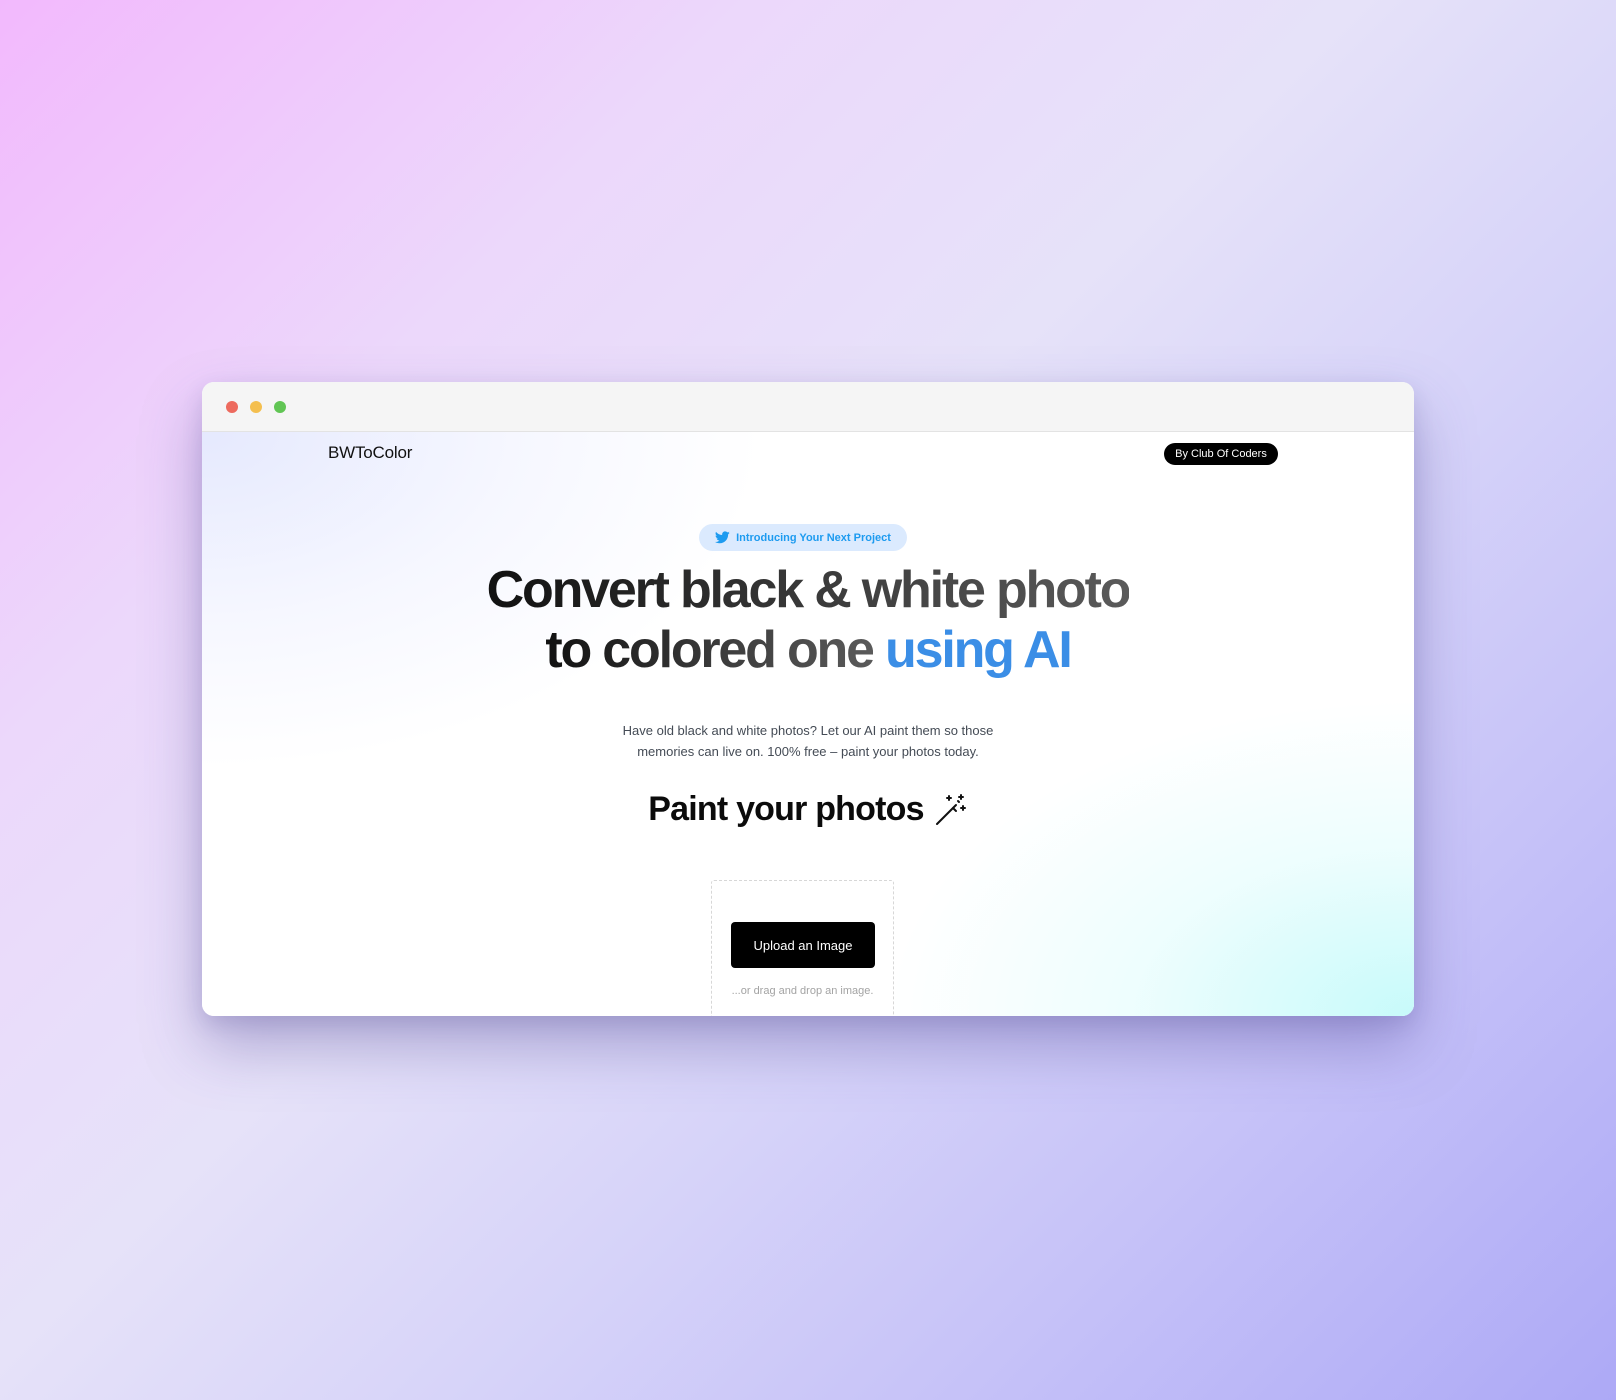  I want to click on magic-wand-icon, so click(951, 810).